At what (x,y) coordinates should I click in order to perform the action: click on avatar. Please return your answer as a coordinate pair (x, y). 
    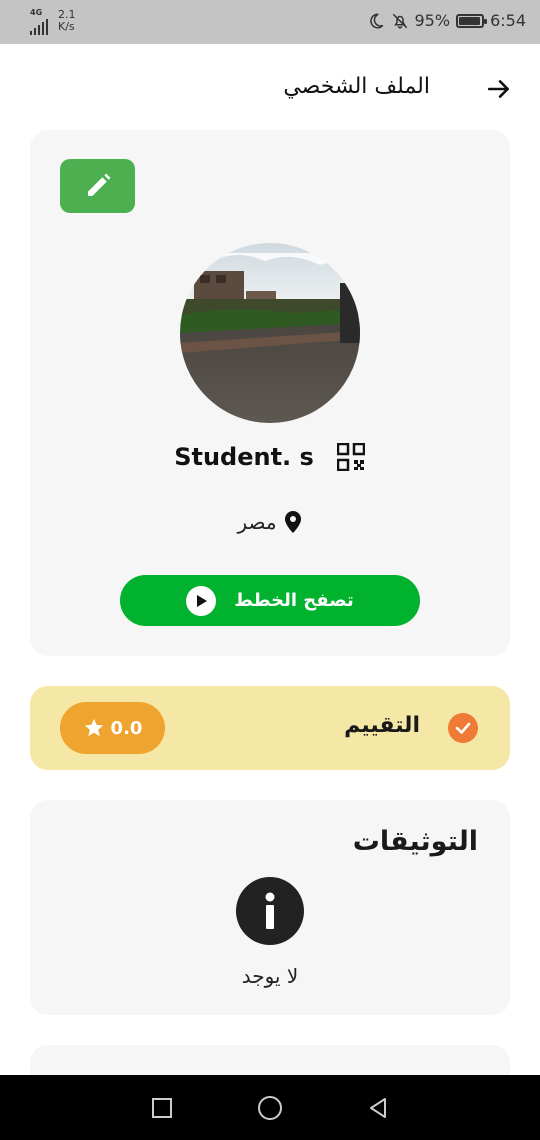
    Looking at the image, I should click on (270, 333).